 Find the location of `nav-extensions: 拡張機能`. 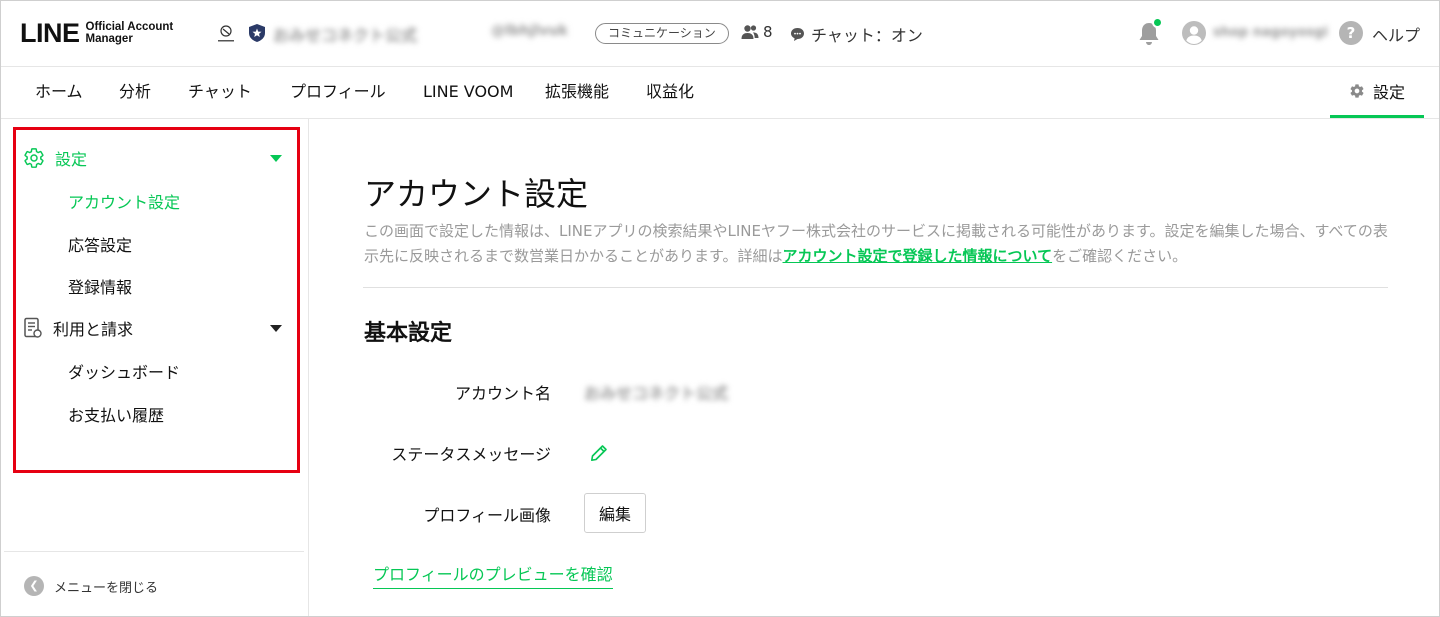

nav-extensions: 拡張機能 is located at coordinates (577, 92).